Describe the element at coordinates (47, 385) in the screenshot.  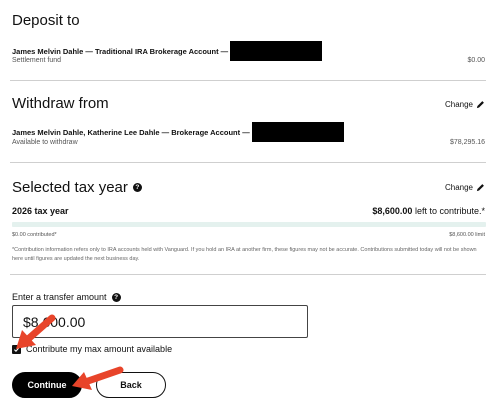
I see `continue-button: Continue` at that location.